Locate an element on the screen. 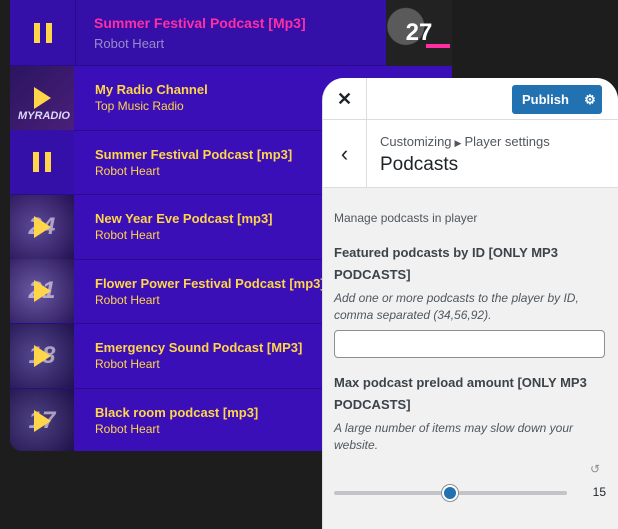 The height and width of the screenshot is (529, 618). caret-right-icon: ▶ is located at coordinates (458, 143).